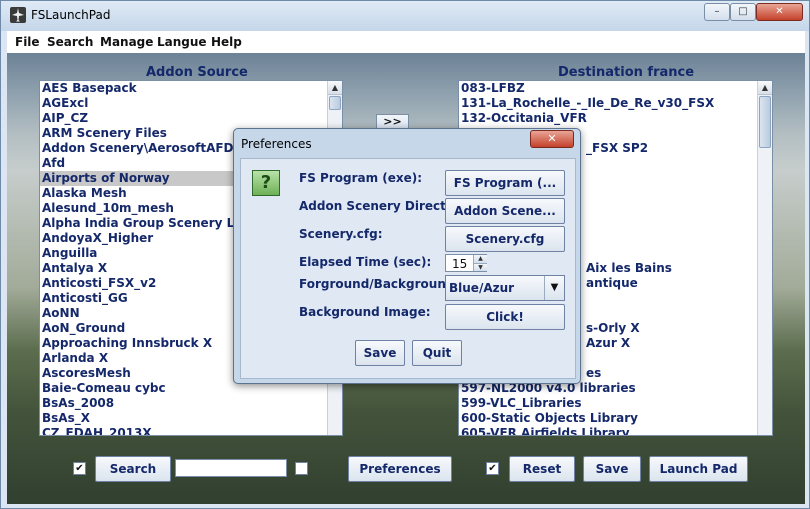 This screenshot has width=810, height=509. I want to click on preferences-button: Preferences, so click(400, 469).